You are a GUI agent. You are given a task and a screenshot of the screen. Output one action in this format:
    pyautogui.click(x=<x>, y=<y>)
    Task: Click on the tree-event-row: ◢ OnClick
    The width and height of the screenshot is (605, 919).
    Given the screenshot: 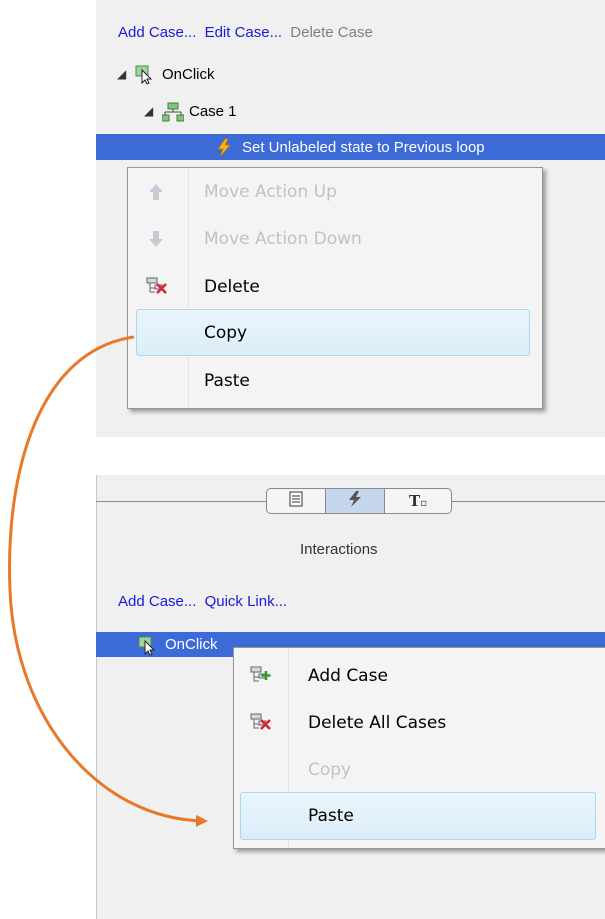 What is the action you would take?
    pyautogui.click(x=166, y=74)
    